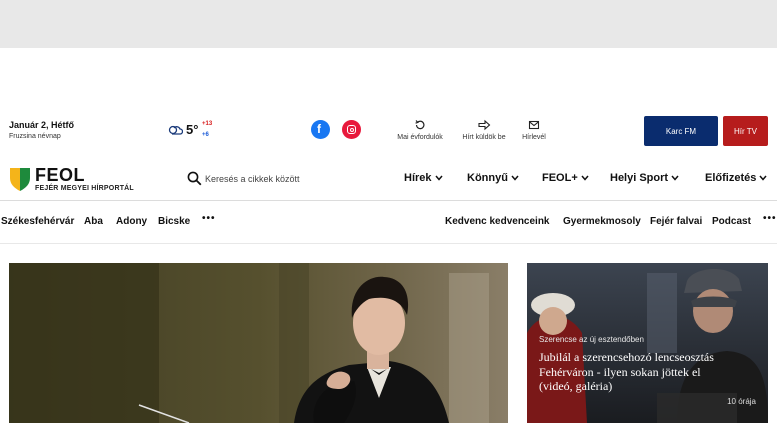  What do you see at coordinates (676, 221) in the screenshot?
I see `section-fejer-falvai: Fejér falvai` at bounding box center [676, 221].